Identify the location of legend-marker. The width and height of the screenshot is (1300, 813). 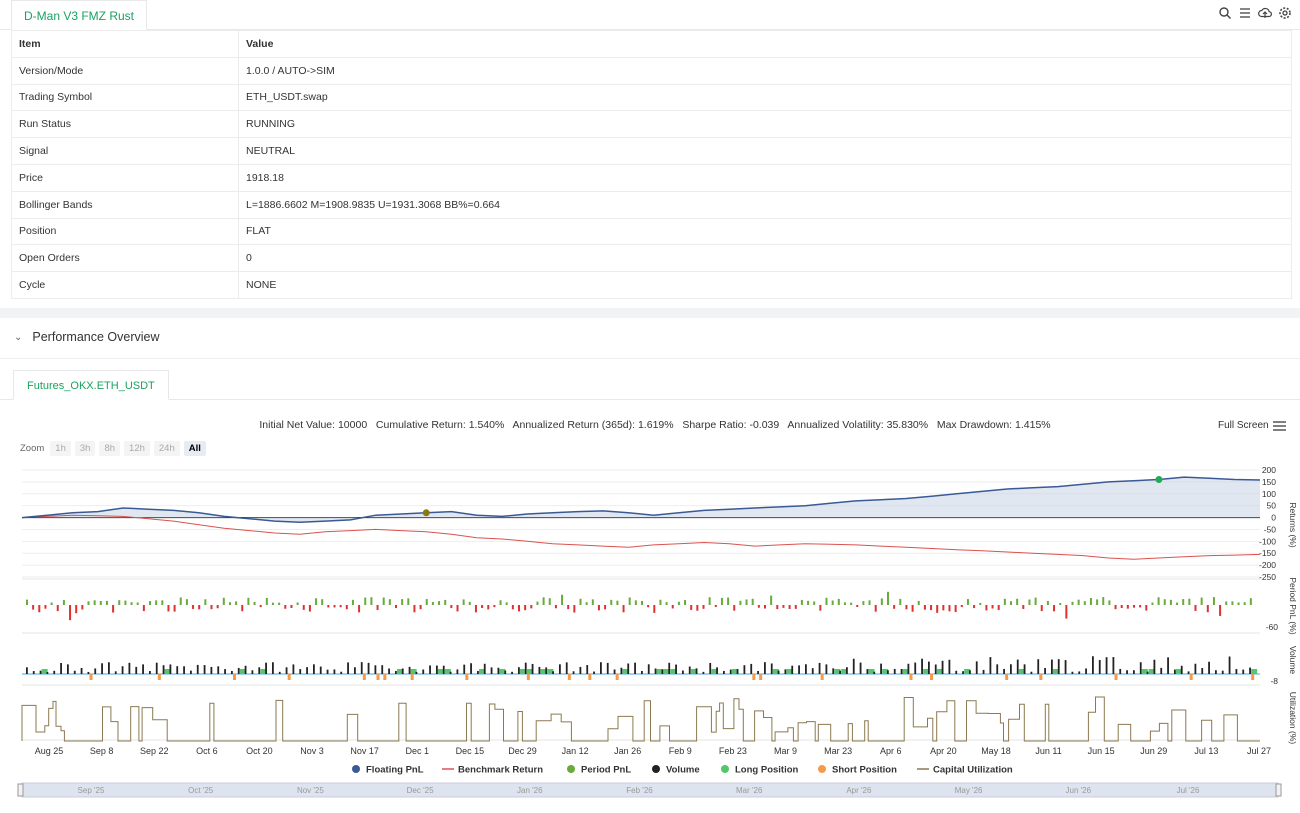
(656, 769).